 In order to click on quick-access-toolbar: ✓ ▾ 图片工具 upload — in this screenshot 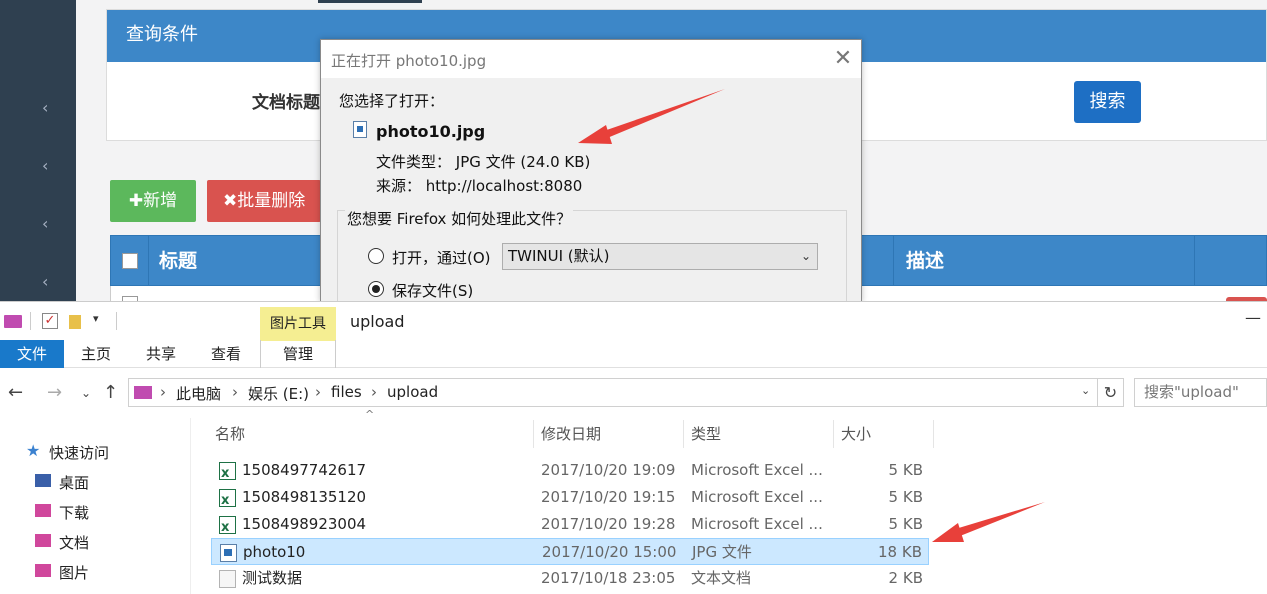, I will do `click(633, 321)`.